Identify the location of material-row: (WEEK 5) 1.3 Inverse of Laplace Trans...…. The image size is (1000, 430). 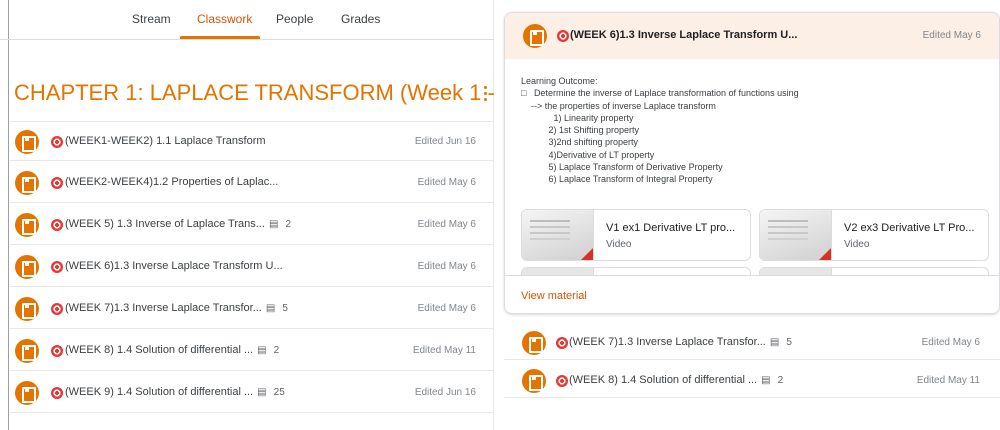
(252, 225).